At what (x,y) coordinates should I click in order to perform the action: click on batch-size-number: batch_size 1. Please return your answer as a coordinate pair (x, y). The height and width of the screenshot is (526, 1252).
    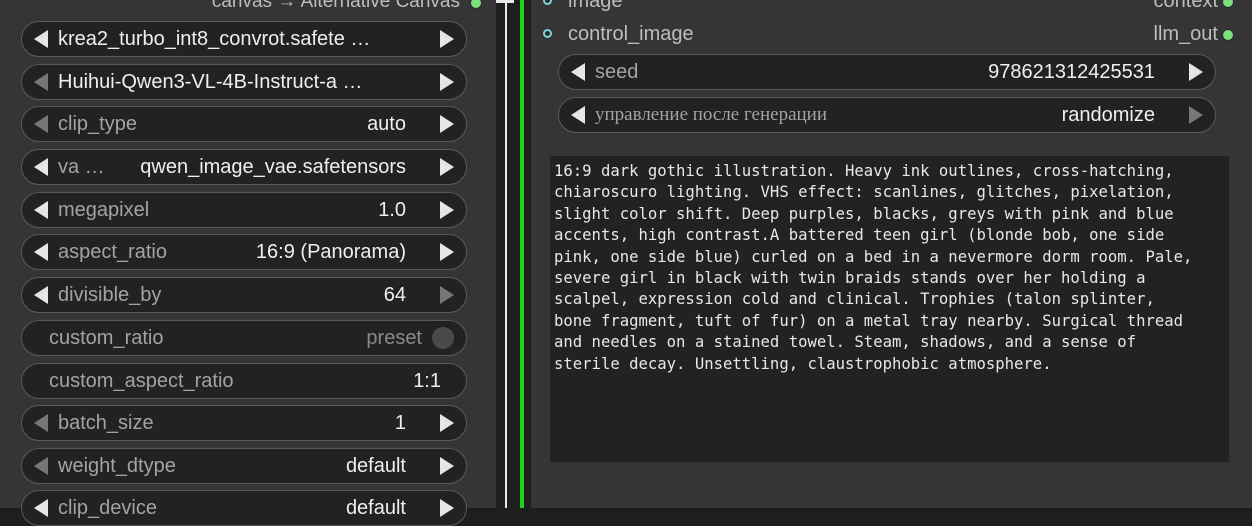
    Looking at the image, I should click on (244, 423).